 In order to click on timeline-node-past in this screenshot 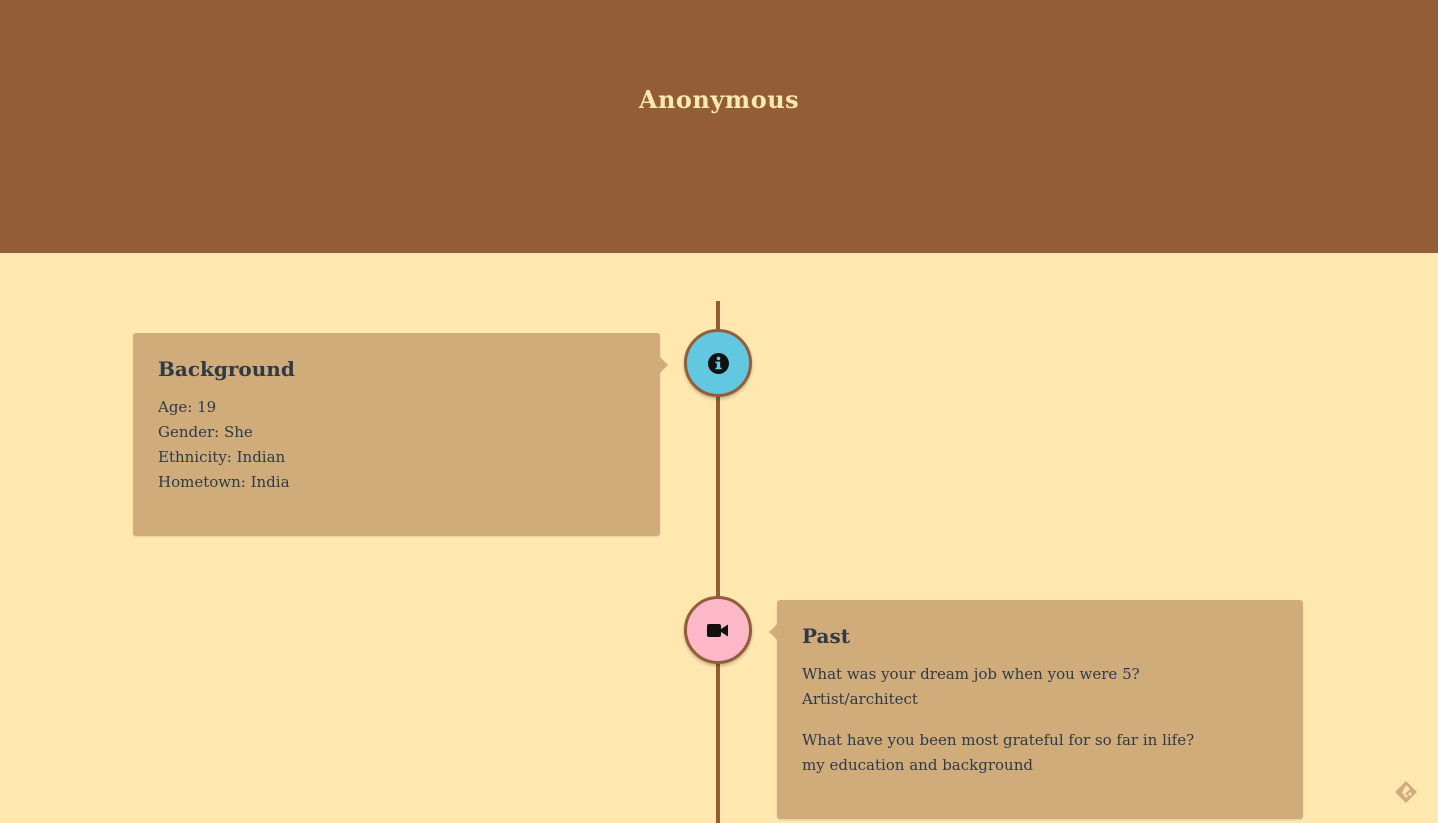, I will do `click(718, 630)`.